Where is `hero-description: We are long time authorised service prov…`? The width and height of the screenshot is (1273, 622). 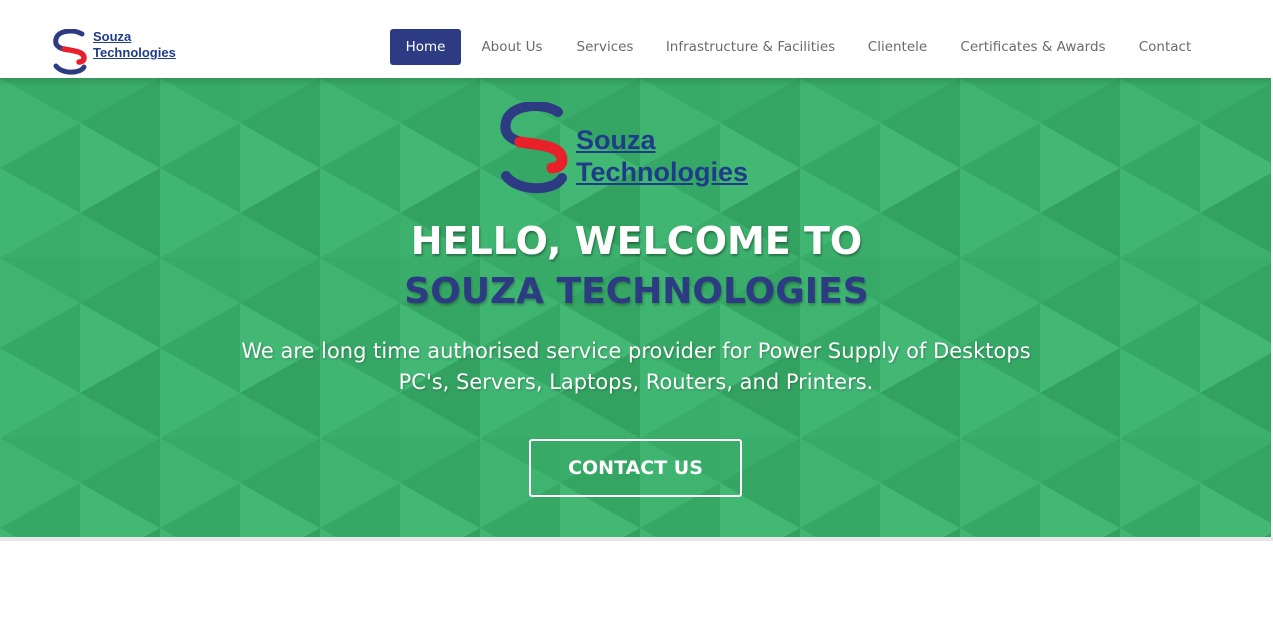
hero-description: We are long time authorised service prov… is located at coordinates (636, 366).